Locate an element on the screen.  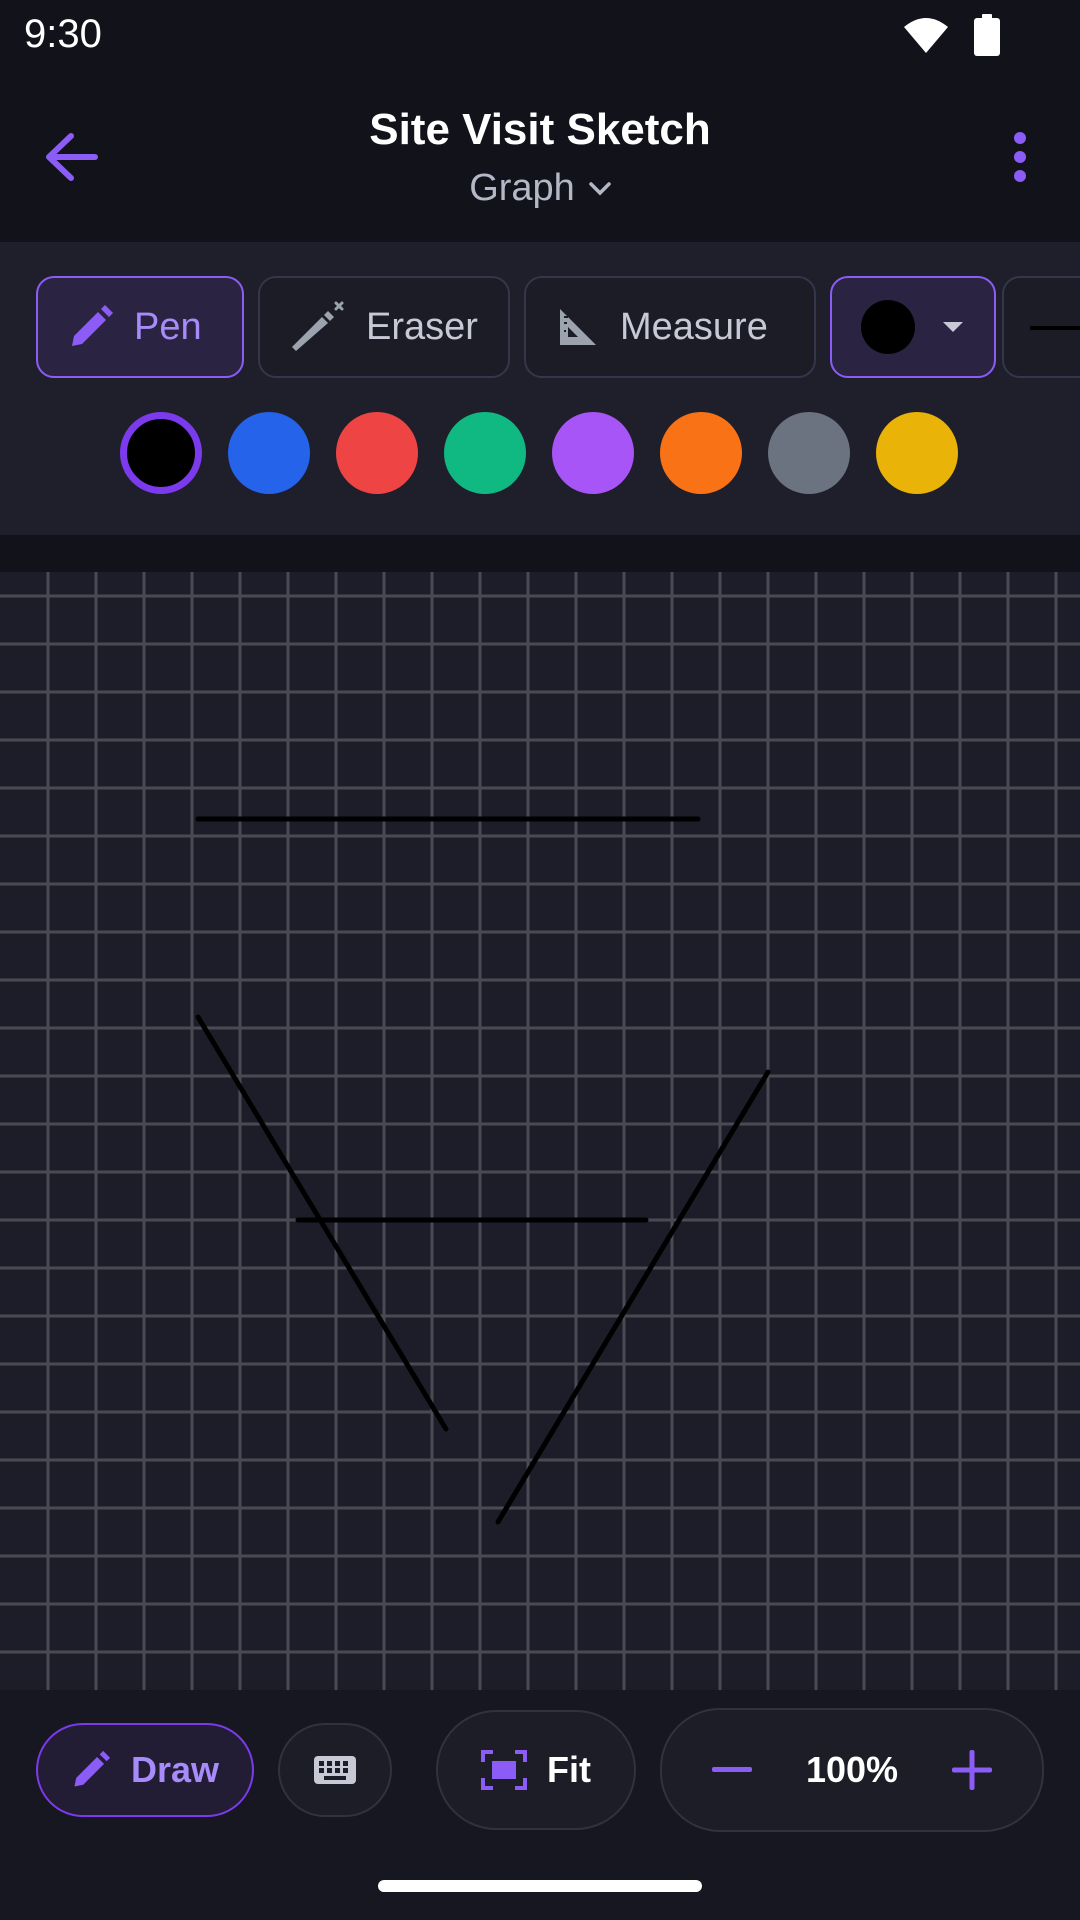
color-swatch-gray is located at coordinates (809, 453).